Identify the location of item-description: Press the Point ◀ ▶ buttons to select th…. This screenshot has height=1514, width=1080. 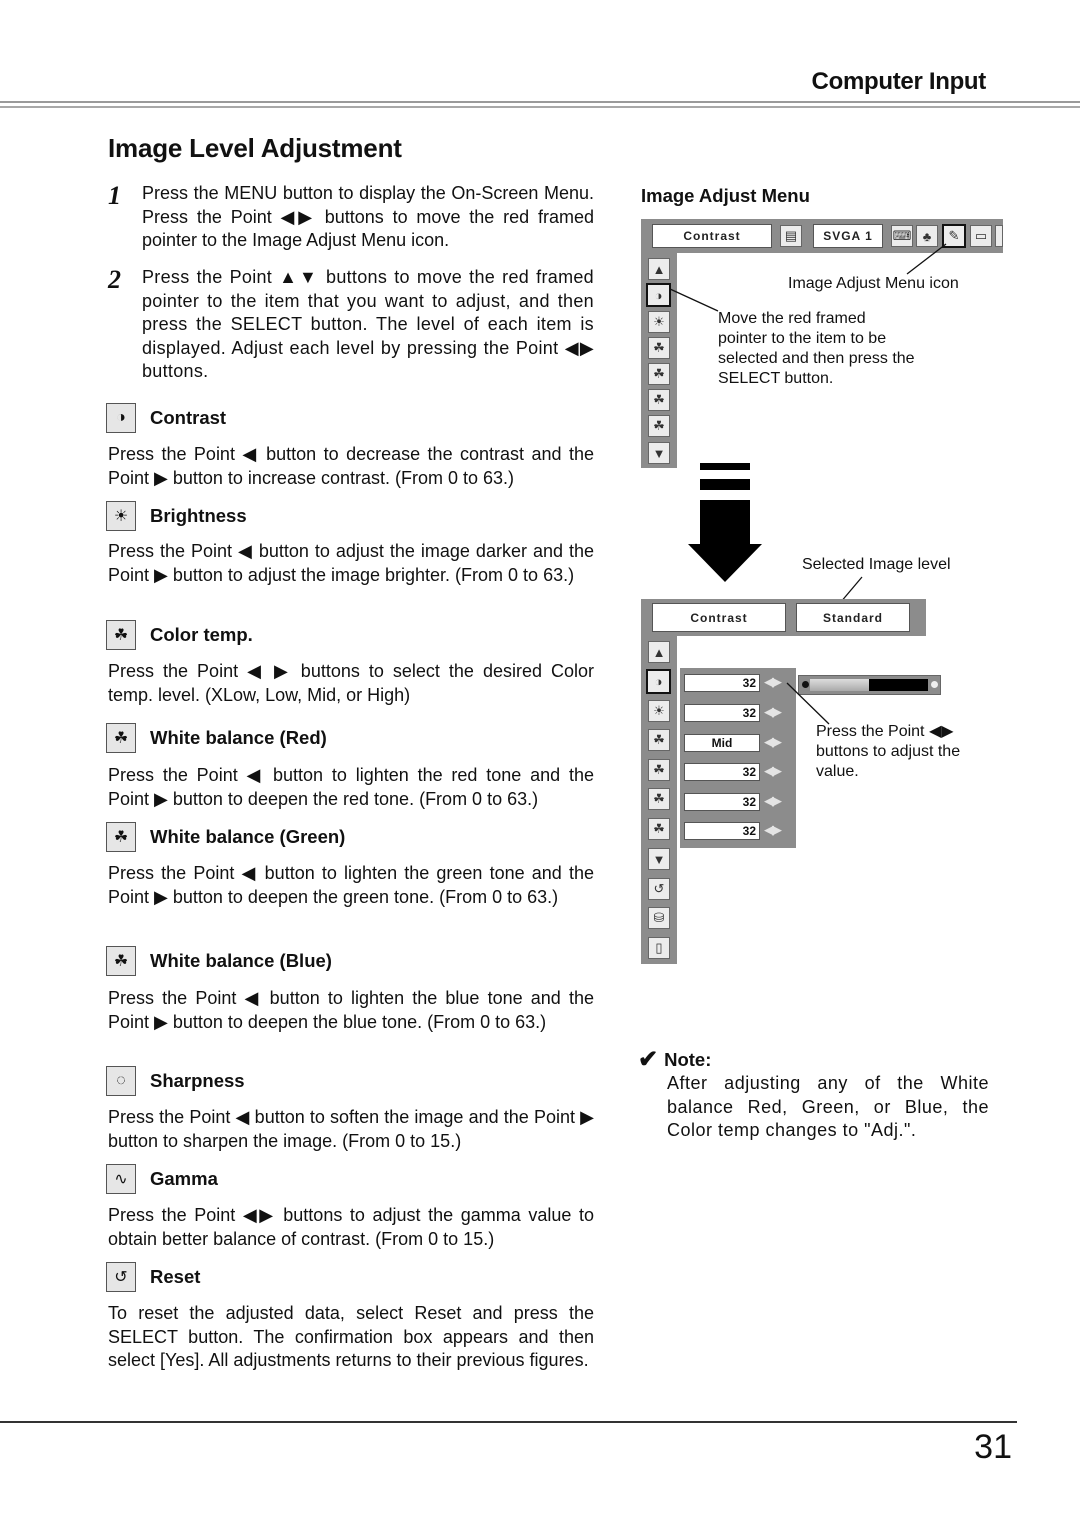
(351, 683).